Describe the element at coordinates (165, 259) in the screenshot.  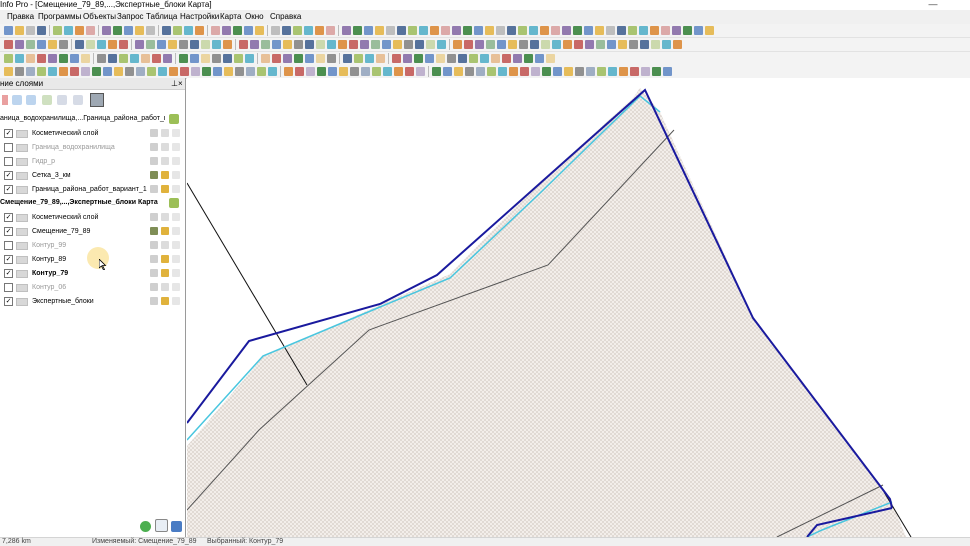
I see `selectable-toggle-icon` at that location.